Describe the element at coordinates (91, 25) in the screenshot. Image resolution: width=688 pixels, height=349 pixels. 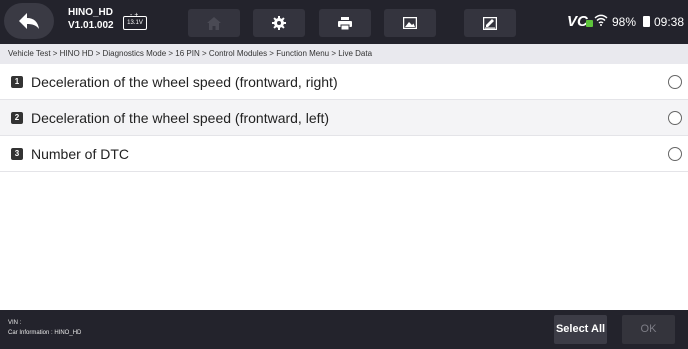
I see `app-version: V1.01.002` at that location.